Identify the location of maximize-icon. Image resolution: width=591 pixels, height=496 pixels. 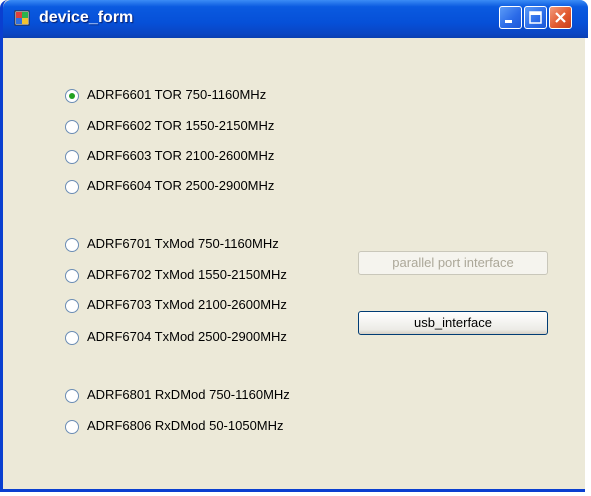
(535, 17).